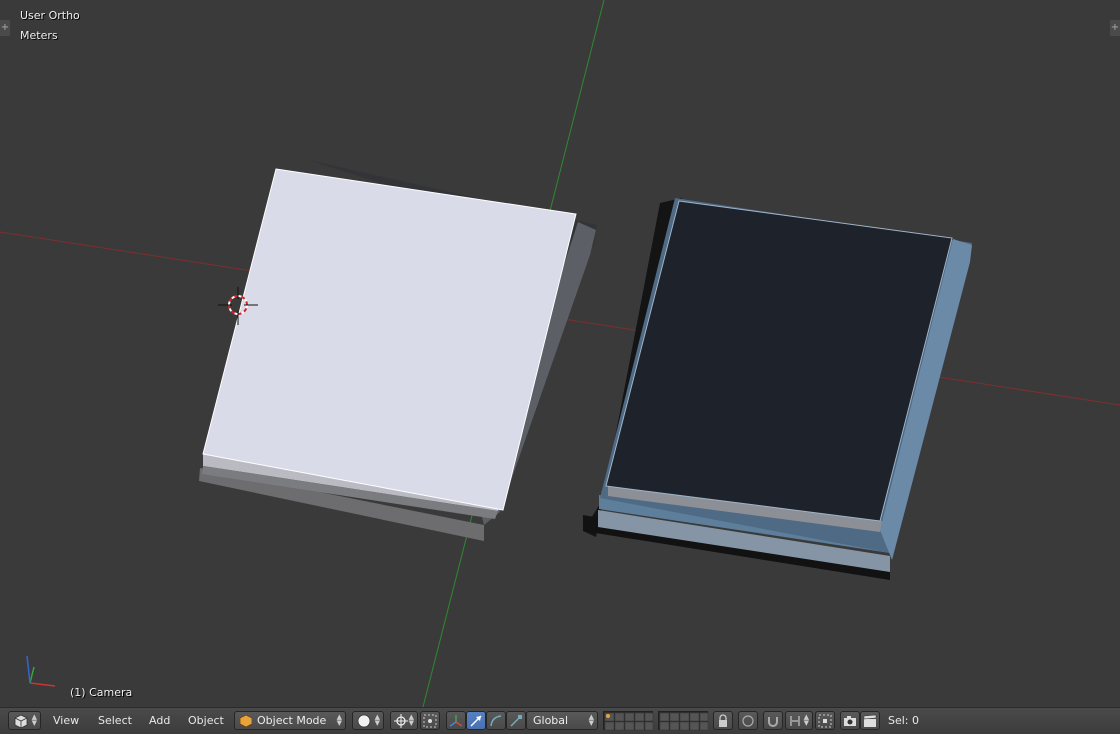  I want to click on menu-view: View, so click(66, 720).